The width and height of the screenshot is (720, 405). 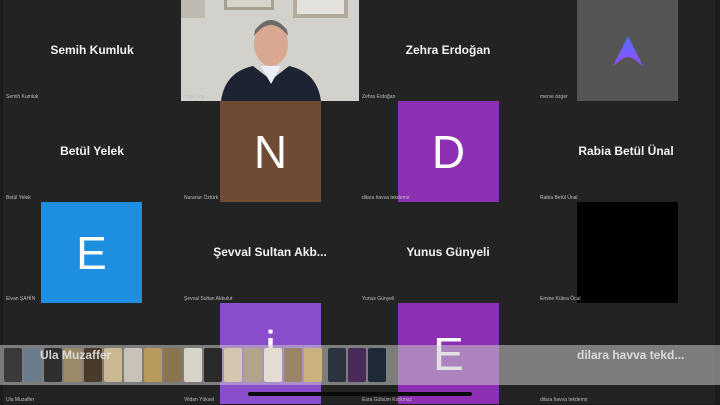 I want to click on arch-logo-icon, so click(x=627, y=50).